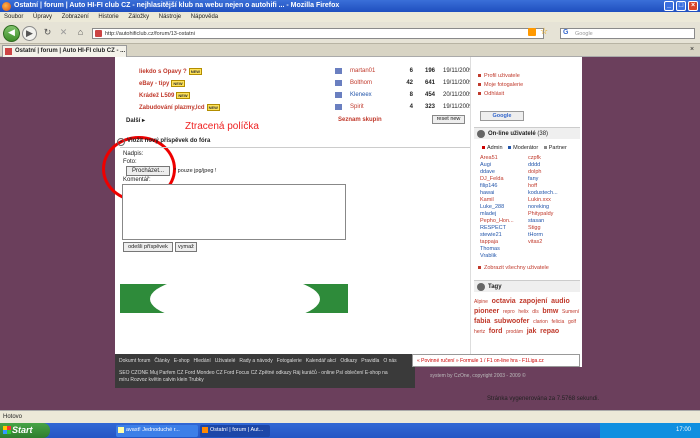 This screenshot has height=438, width=700. I want to click on search-input: G Google, so click(627, 33).